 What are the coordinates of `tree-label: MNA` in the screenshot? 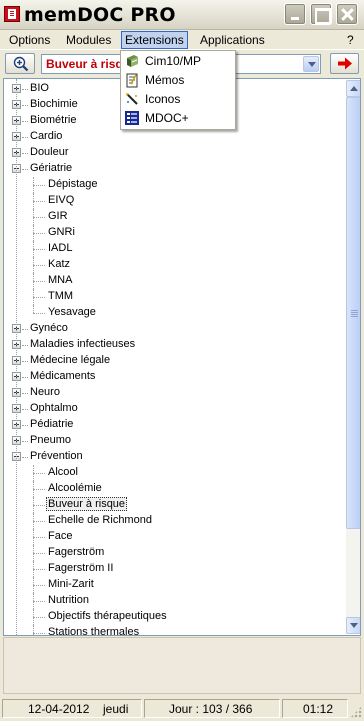 It's located at (60, 280).